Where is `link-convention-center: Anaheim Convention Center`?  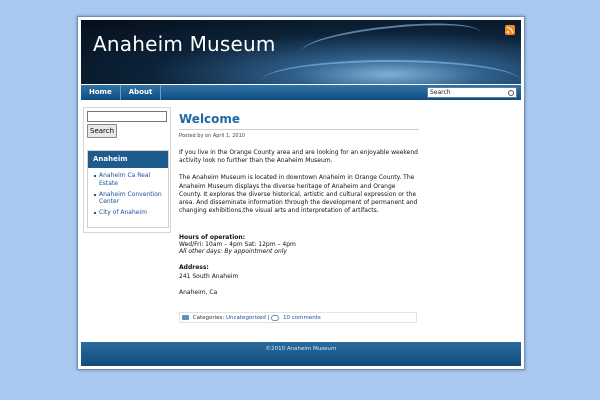
link-convention-center: Anaheim Convention Center is located at coordinates (131, 198).